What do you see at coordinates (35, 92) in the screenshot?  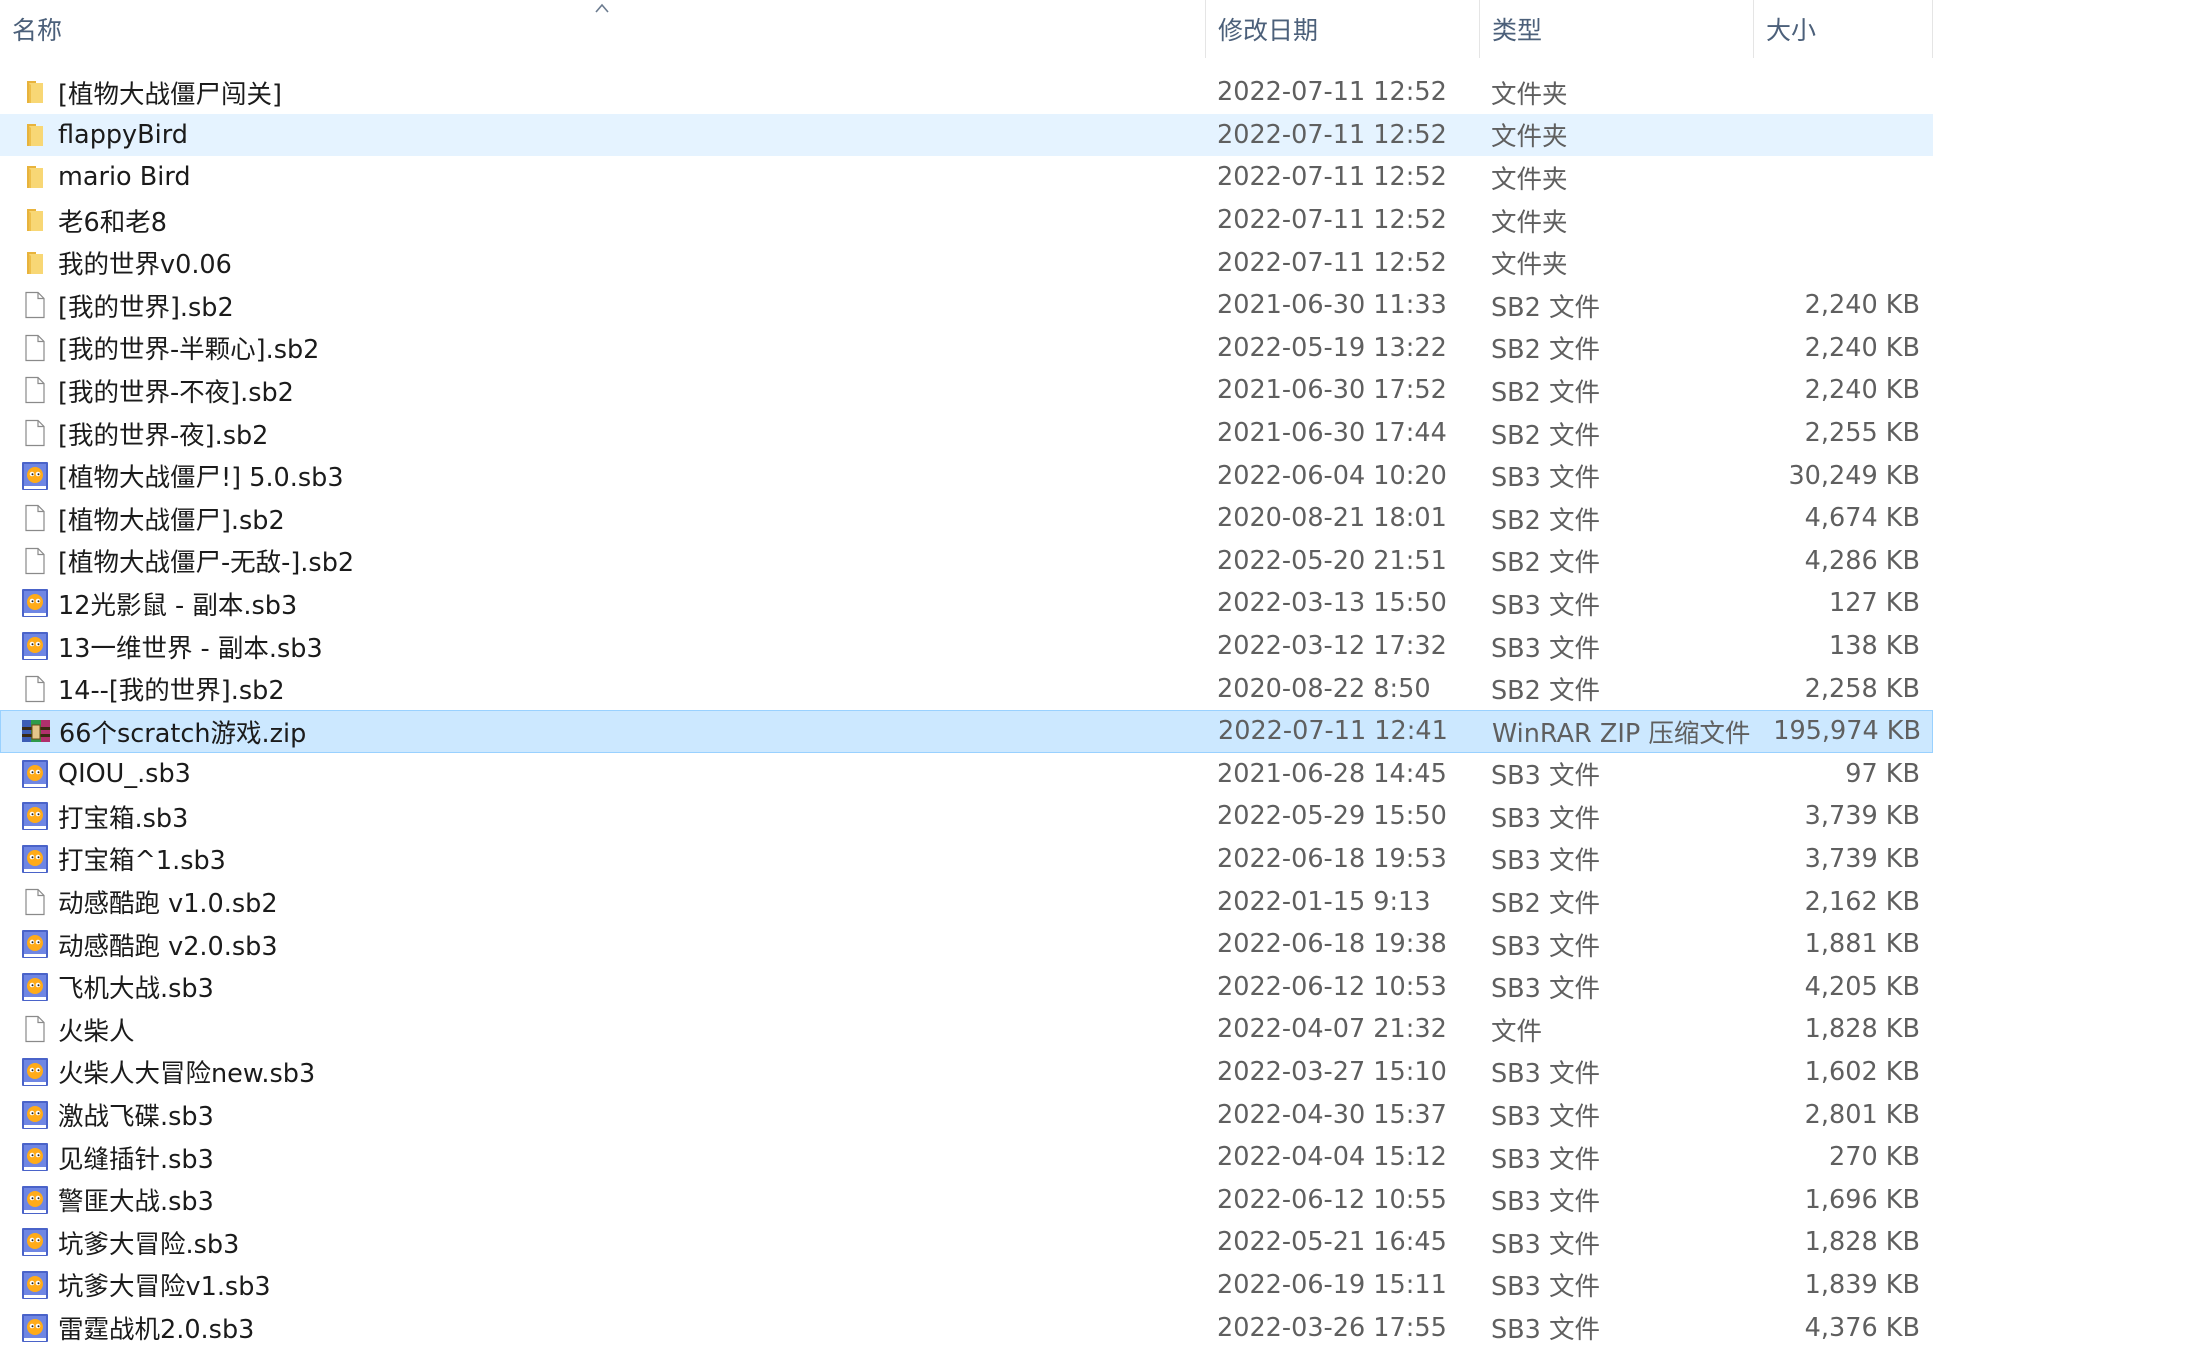 I see `folder-icon` at bounding box center [35, 92].